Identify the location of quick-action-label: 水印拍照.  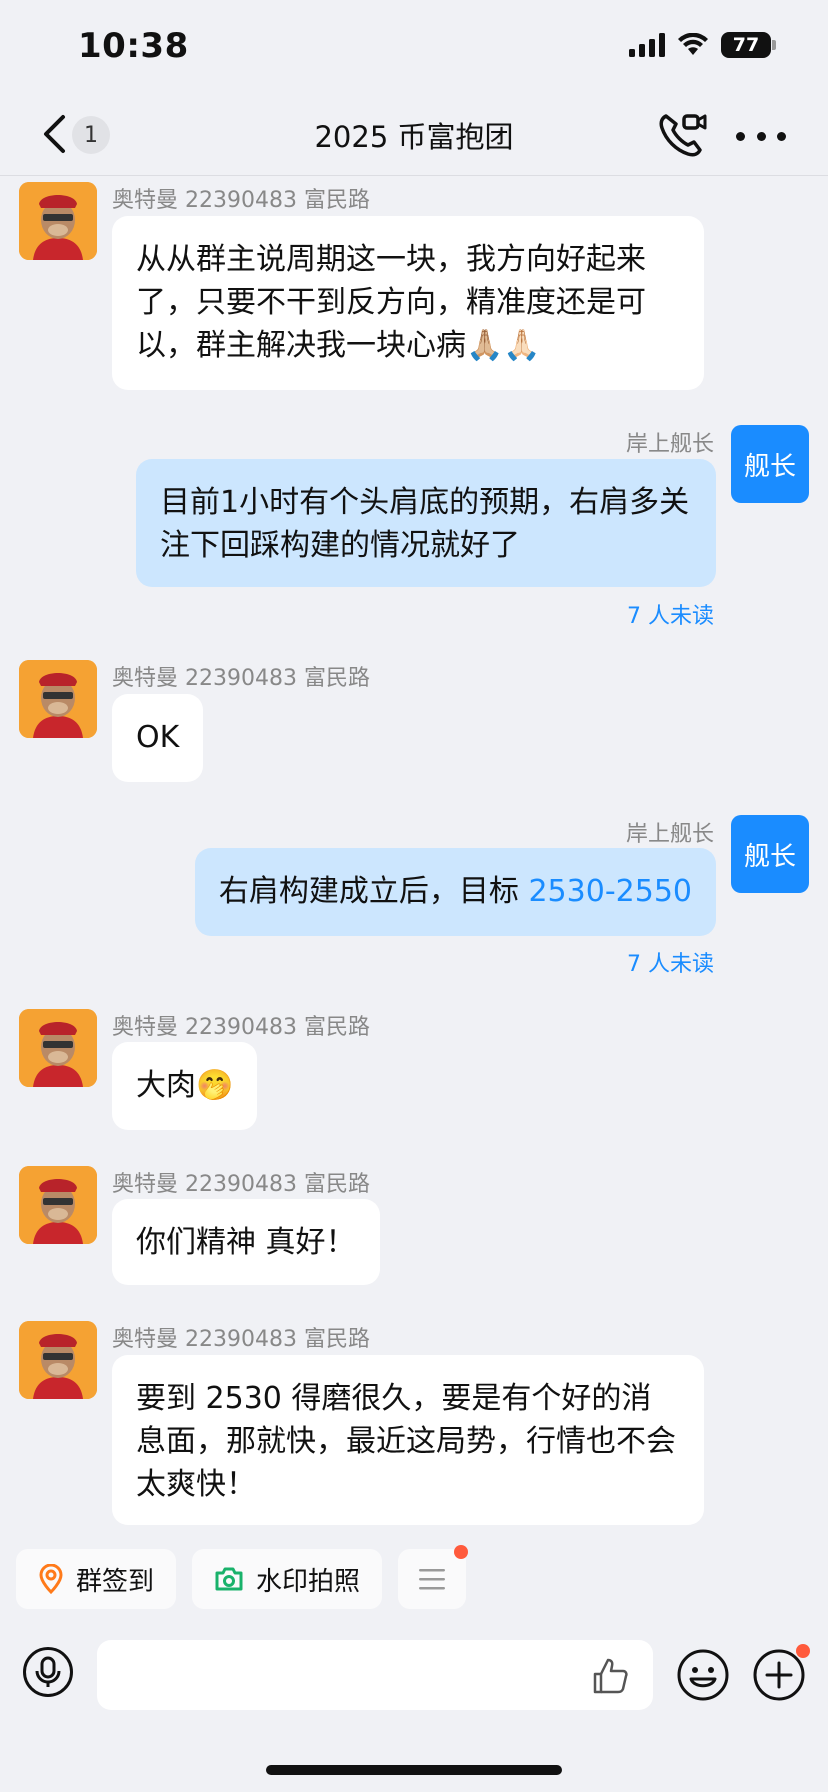
(308, 1581).